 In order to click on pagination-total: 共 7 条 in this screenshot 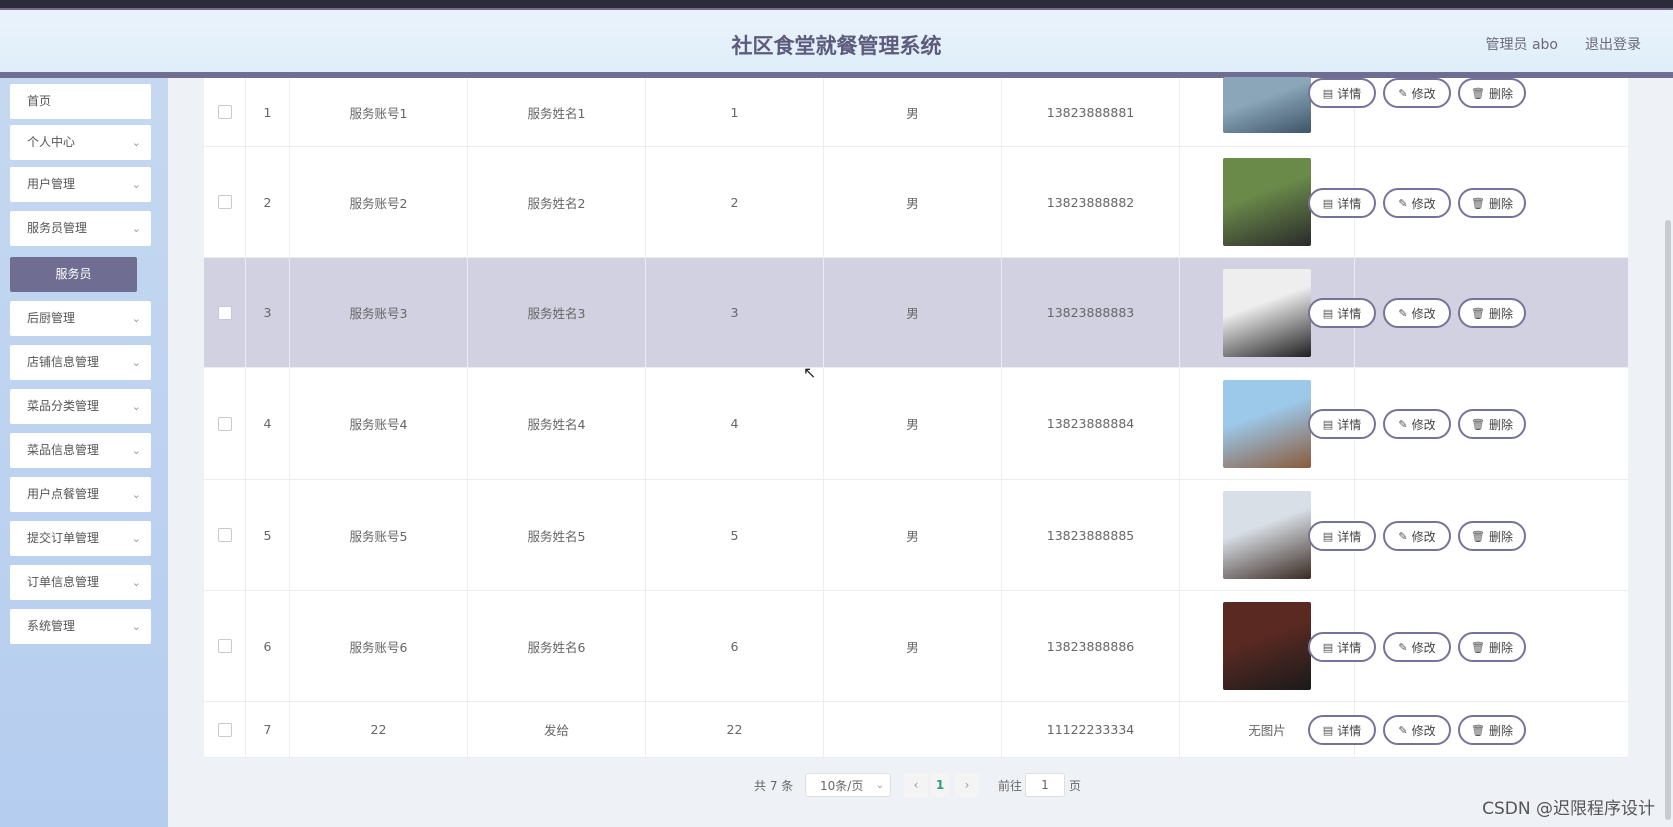, I will do `click(774, 786)`.